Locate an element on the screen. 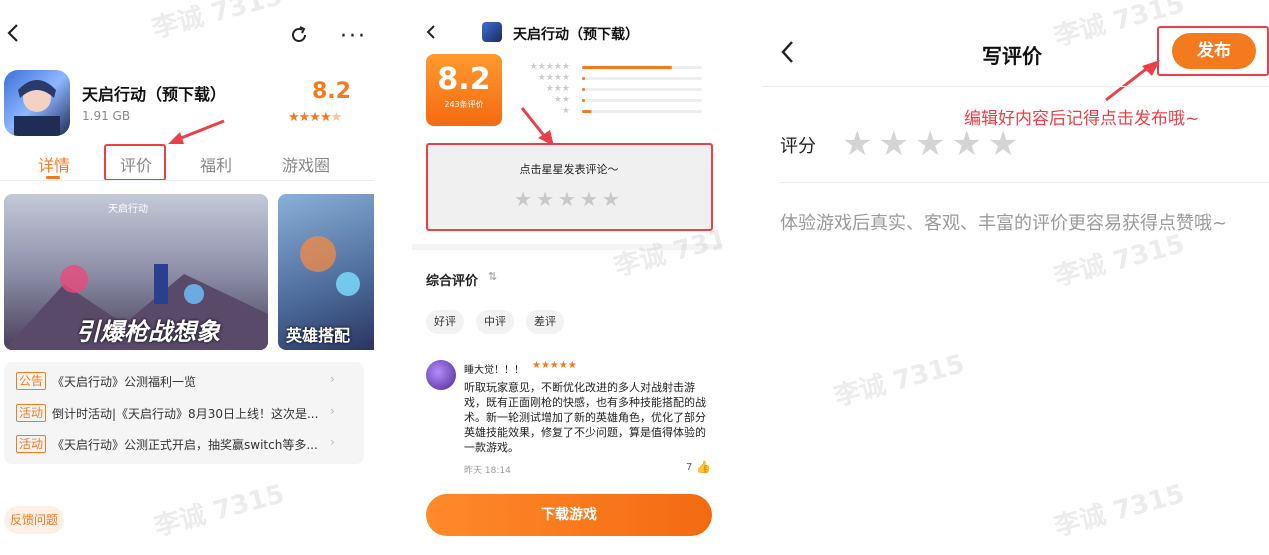  section-divider is located at coordinates (567, 247).